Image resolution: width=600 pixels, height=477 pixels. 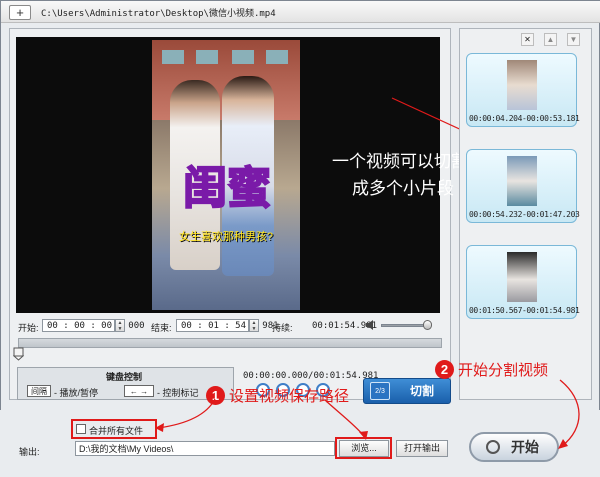 I want to click on clip-item: 00:00:04.204-00:00:53.181, so click(x=523, y=90).